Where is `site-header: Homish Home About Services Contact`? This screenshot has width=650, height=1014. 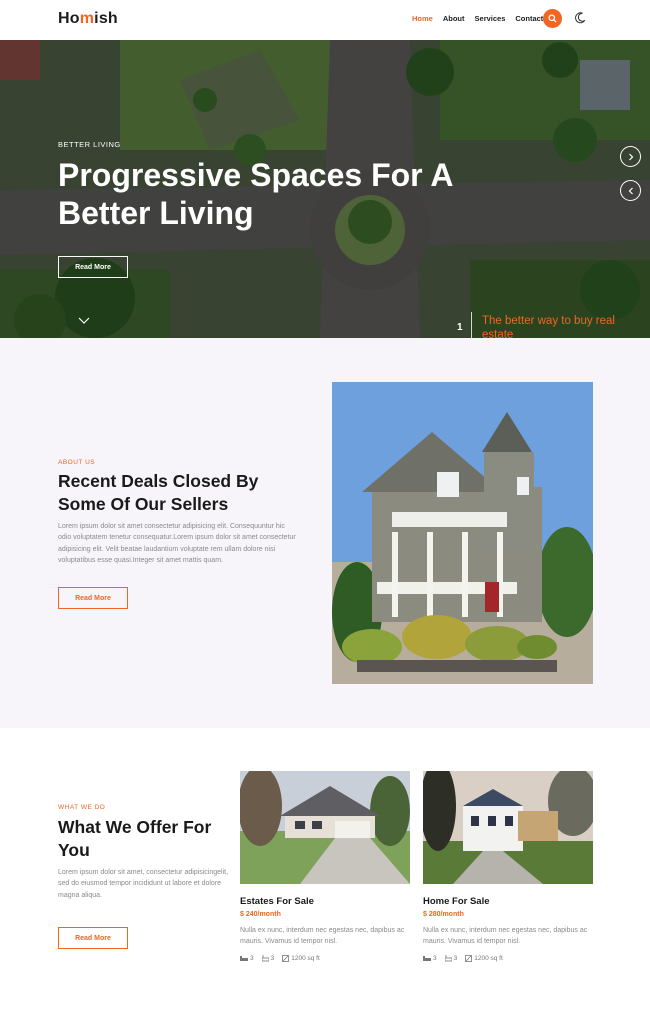
site-header: Homish Home About Services Contact is located at coordinates (325, 20).